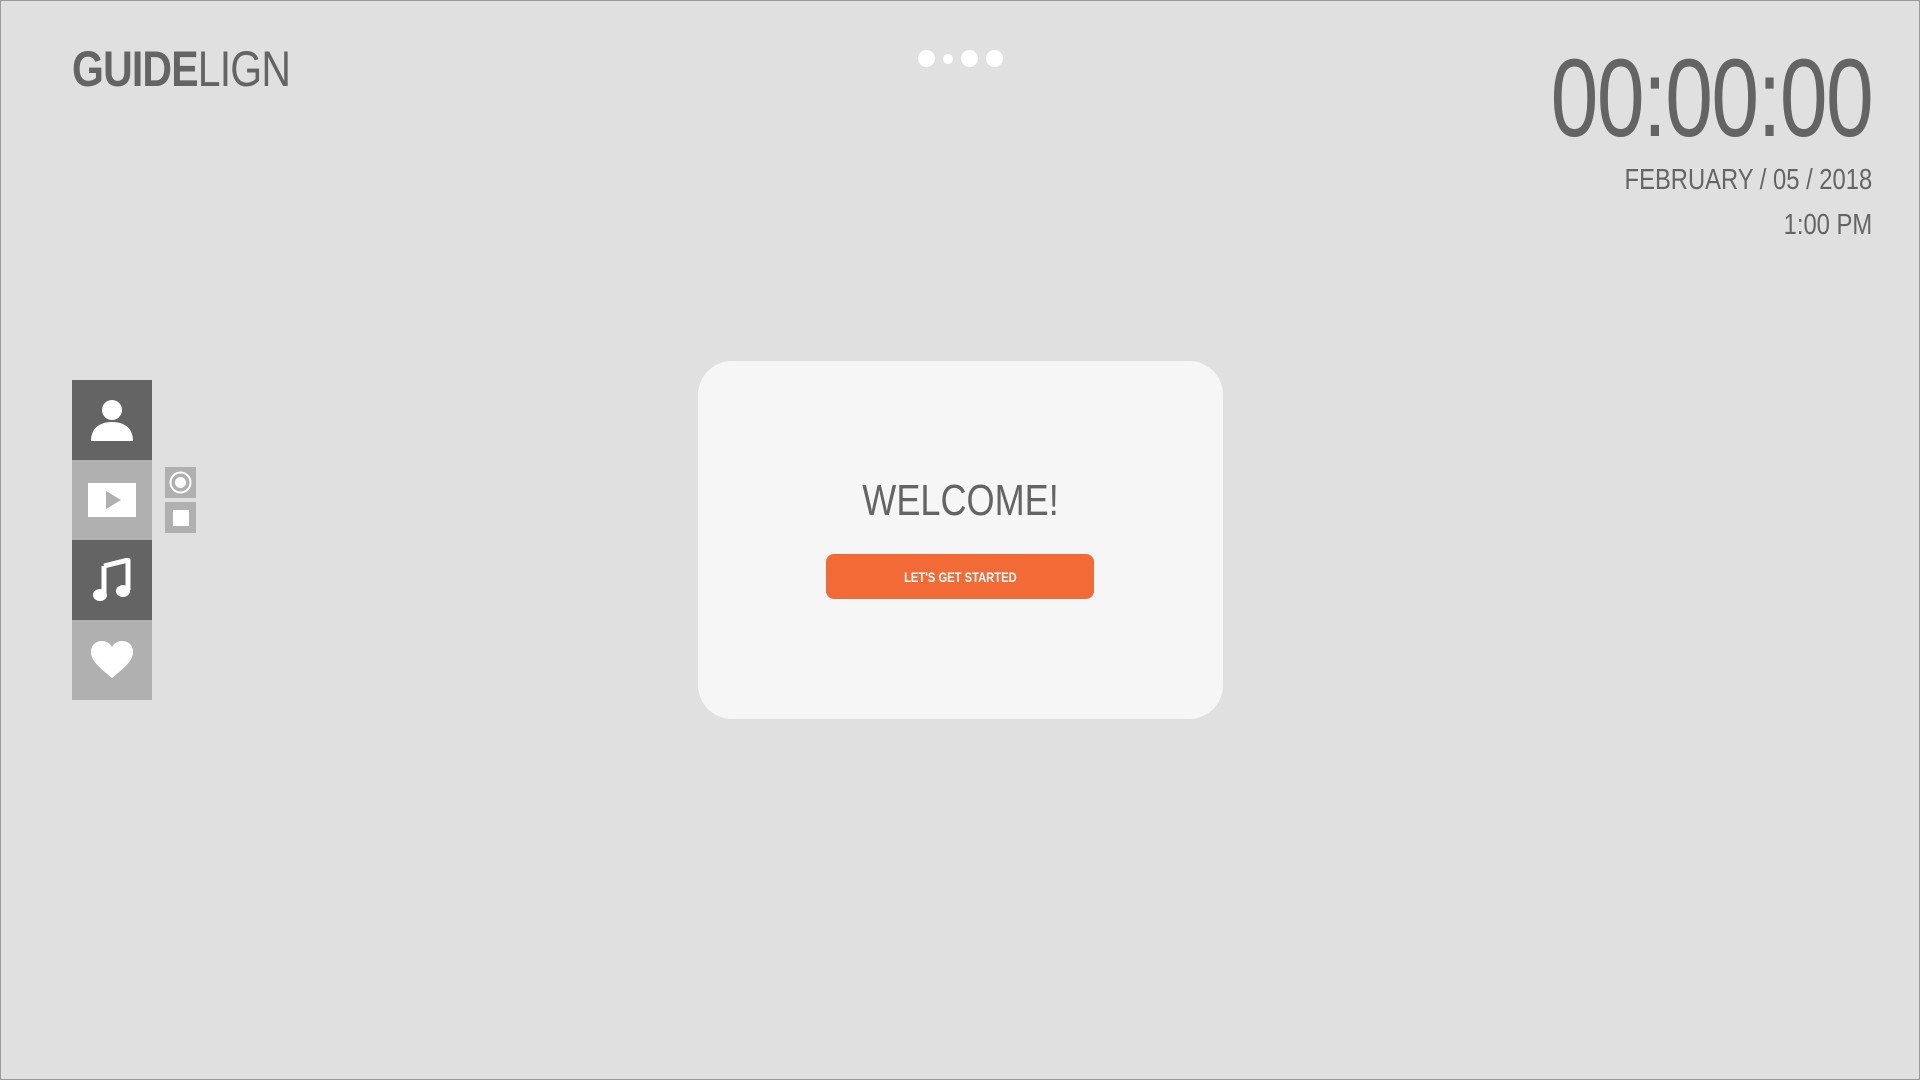  Describe the element at coordinates (960, 540) in the screenshot. I see `welcome-card: WELCOME! LET'S GET STARTED` at that location.